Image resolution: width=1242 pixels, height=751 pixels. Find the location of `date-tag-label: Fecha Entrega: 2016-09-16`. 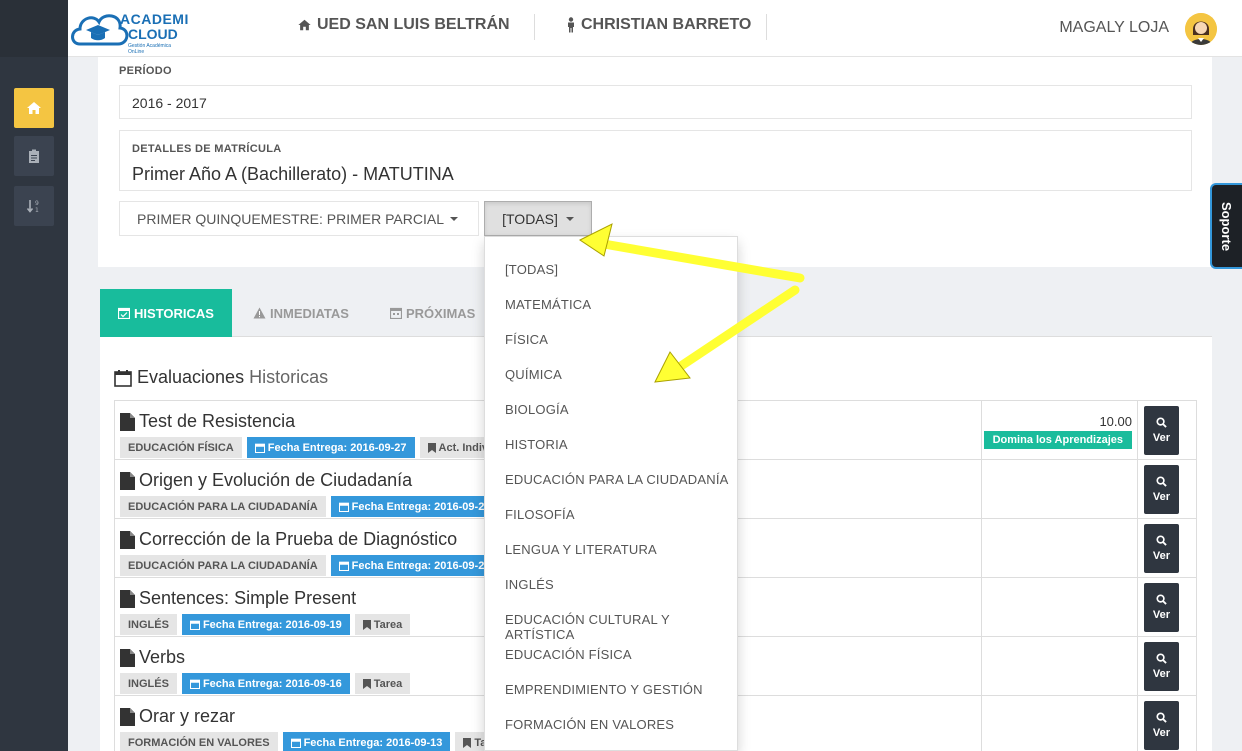

date-tag-label: Fecha Entrega: 2016-09-16 is located at coordinates (272, 683).